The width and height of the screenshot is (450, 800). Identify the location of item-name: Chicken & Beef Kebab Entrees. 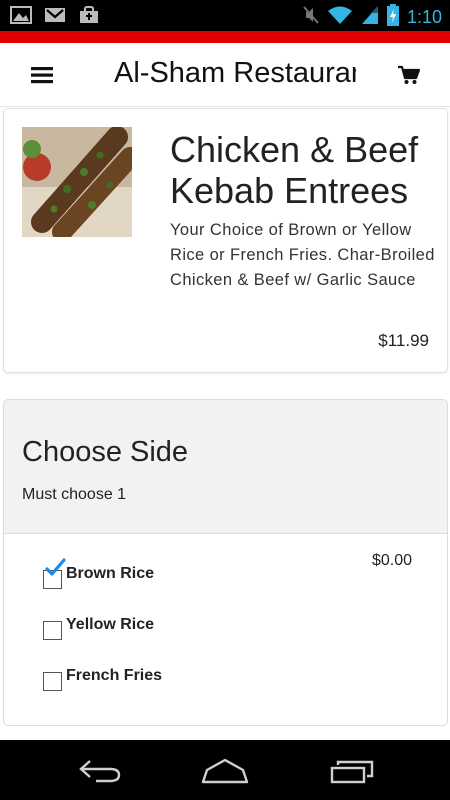
(294, 170).